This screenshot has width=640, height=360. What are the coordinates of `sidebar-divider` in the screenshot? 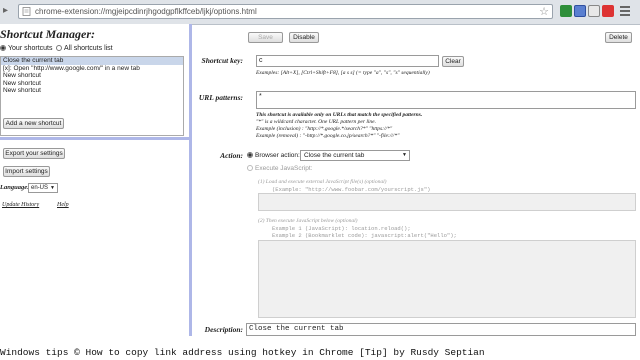 It's located at (190, 180).